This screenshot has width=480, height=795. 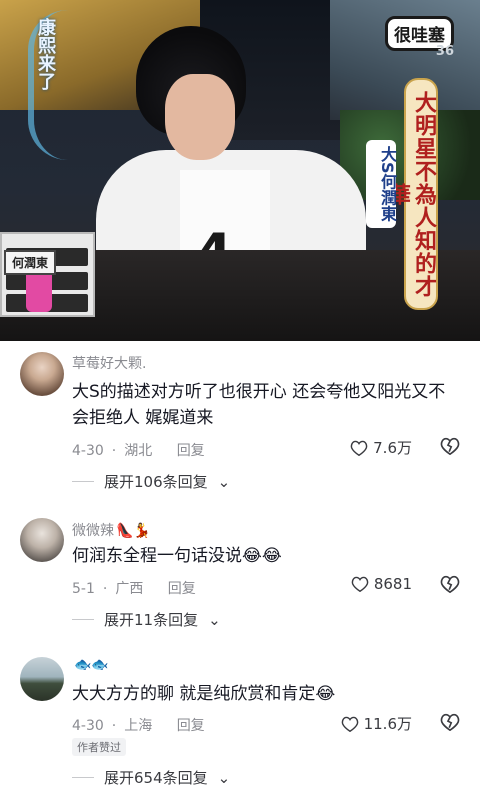 I want to click on comment-username: 微微辣 👠💃, so click(x=111, y=530).